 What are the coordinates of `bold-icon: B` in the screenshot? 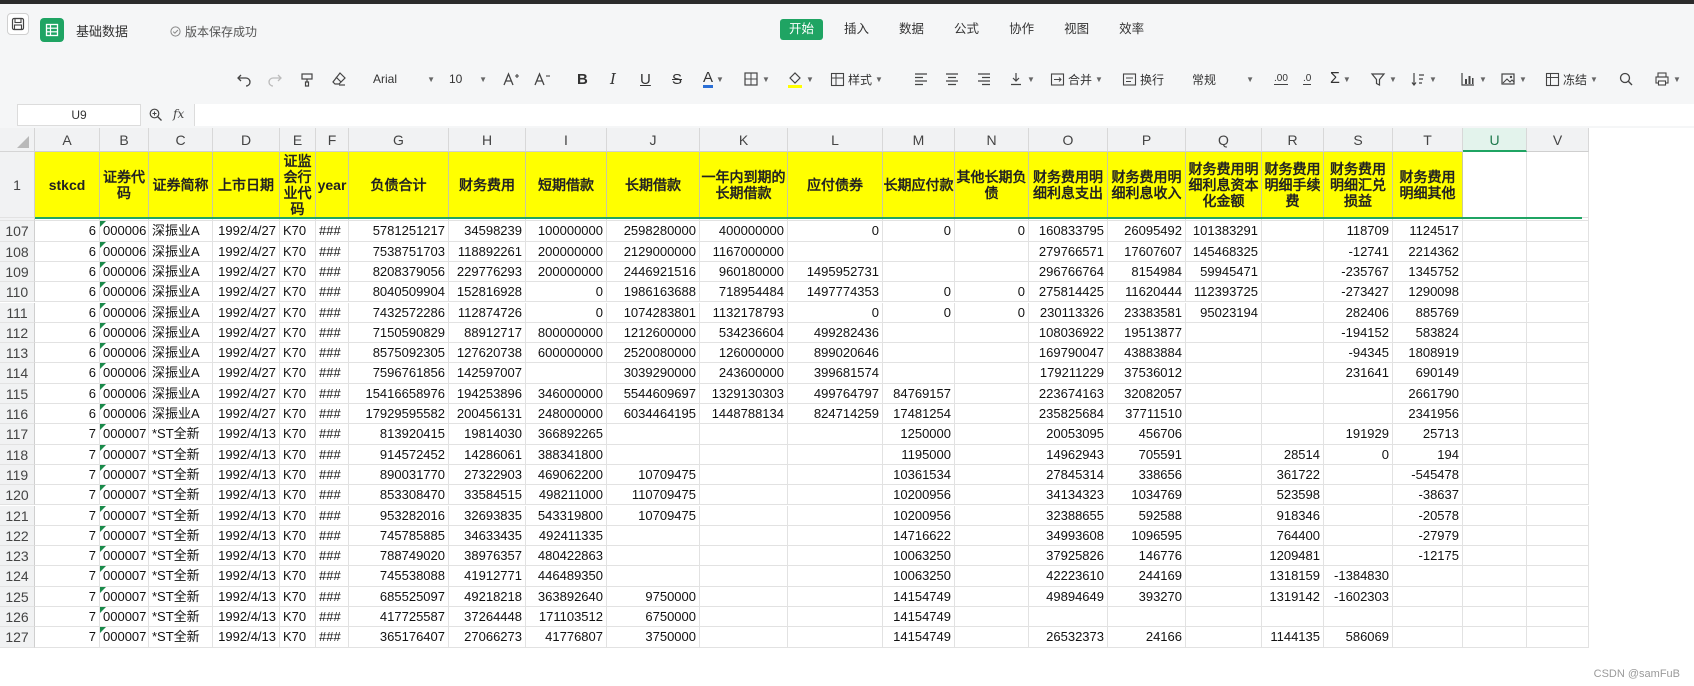 It's located at (582, 79).